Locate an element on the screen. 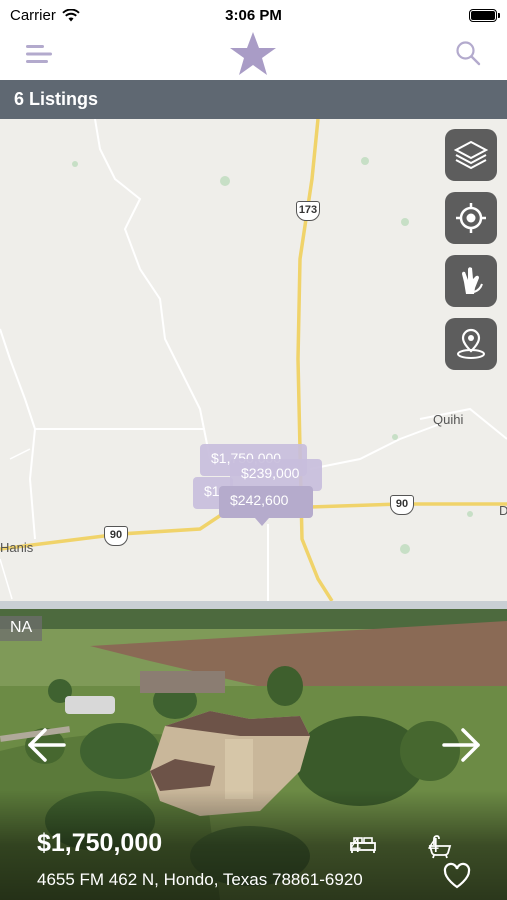 This screenshot has width=507, height=900. listing-address: 4655 FM 462 N, Hondo, Texas 78861-6920 is located at coordinates (200, 879).